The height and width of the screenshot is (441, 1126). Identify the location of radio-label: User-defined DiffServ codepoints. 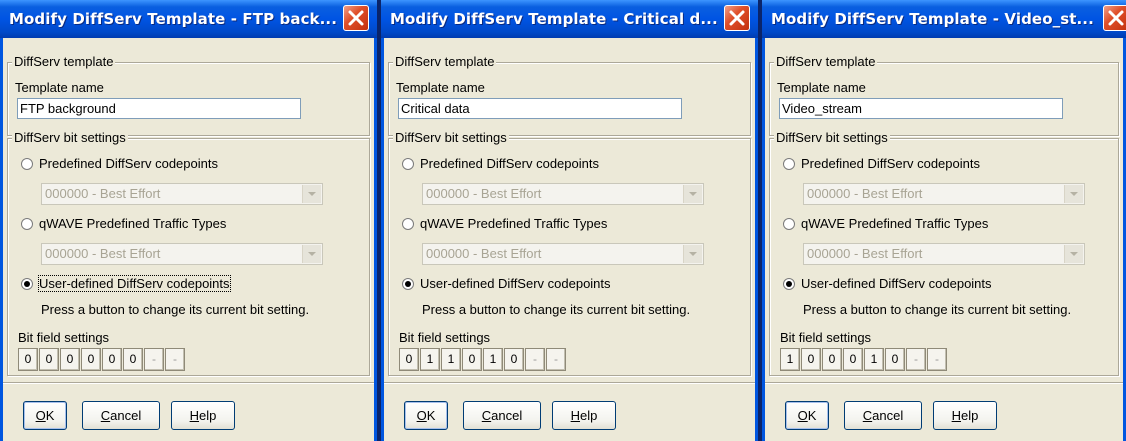
(515, 283).